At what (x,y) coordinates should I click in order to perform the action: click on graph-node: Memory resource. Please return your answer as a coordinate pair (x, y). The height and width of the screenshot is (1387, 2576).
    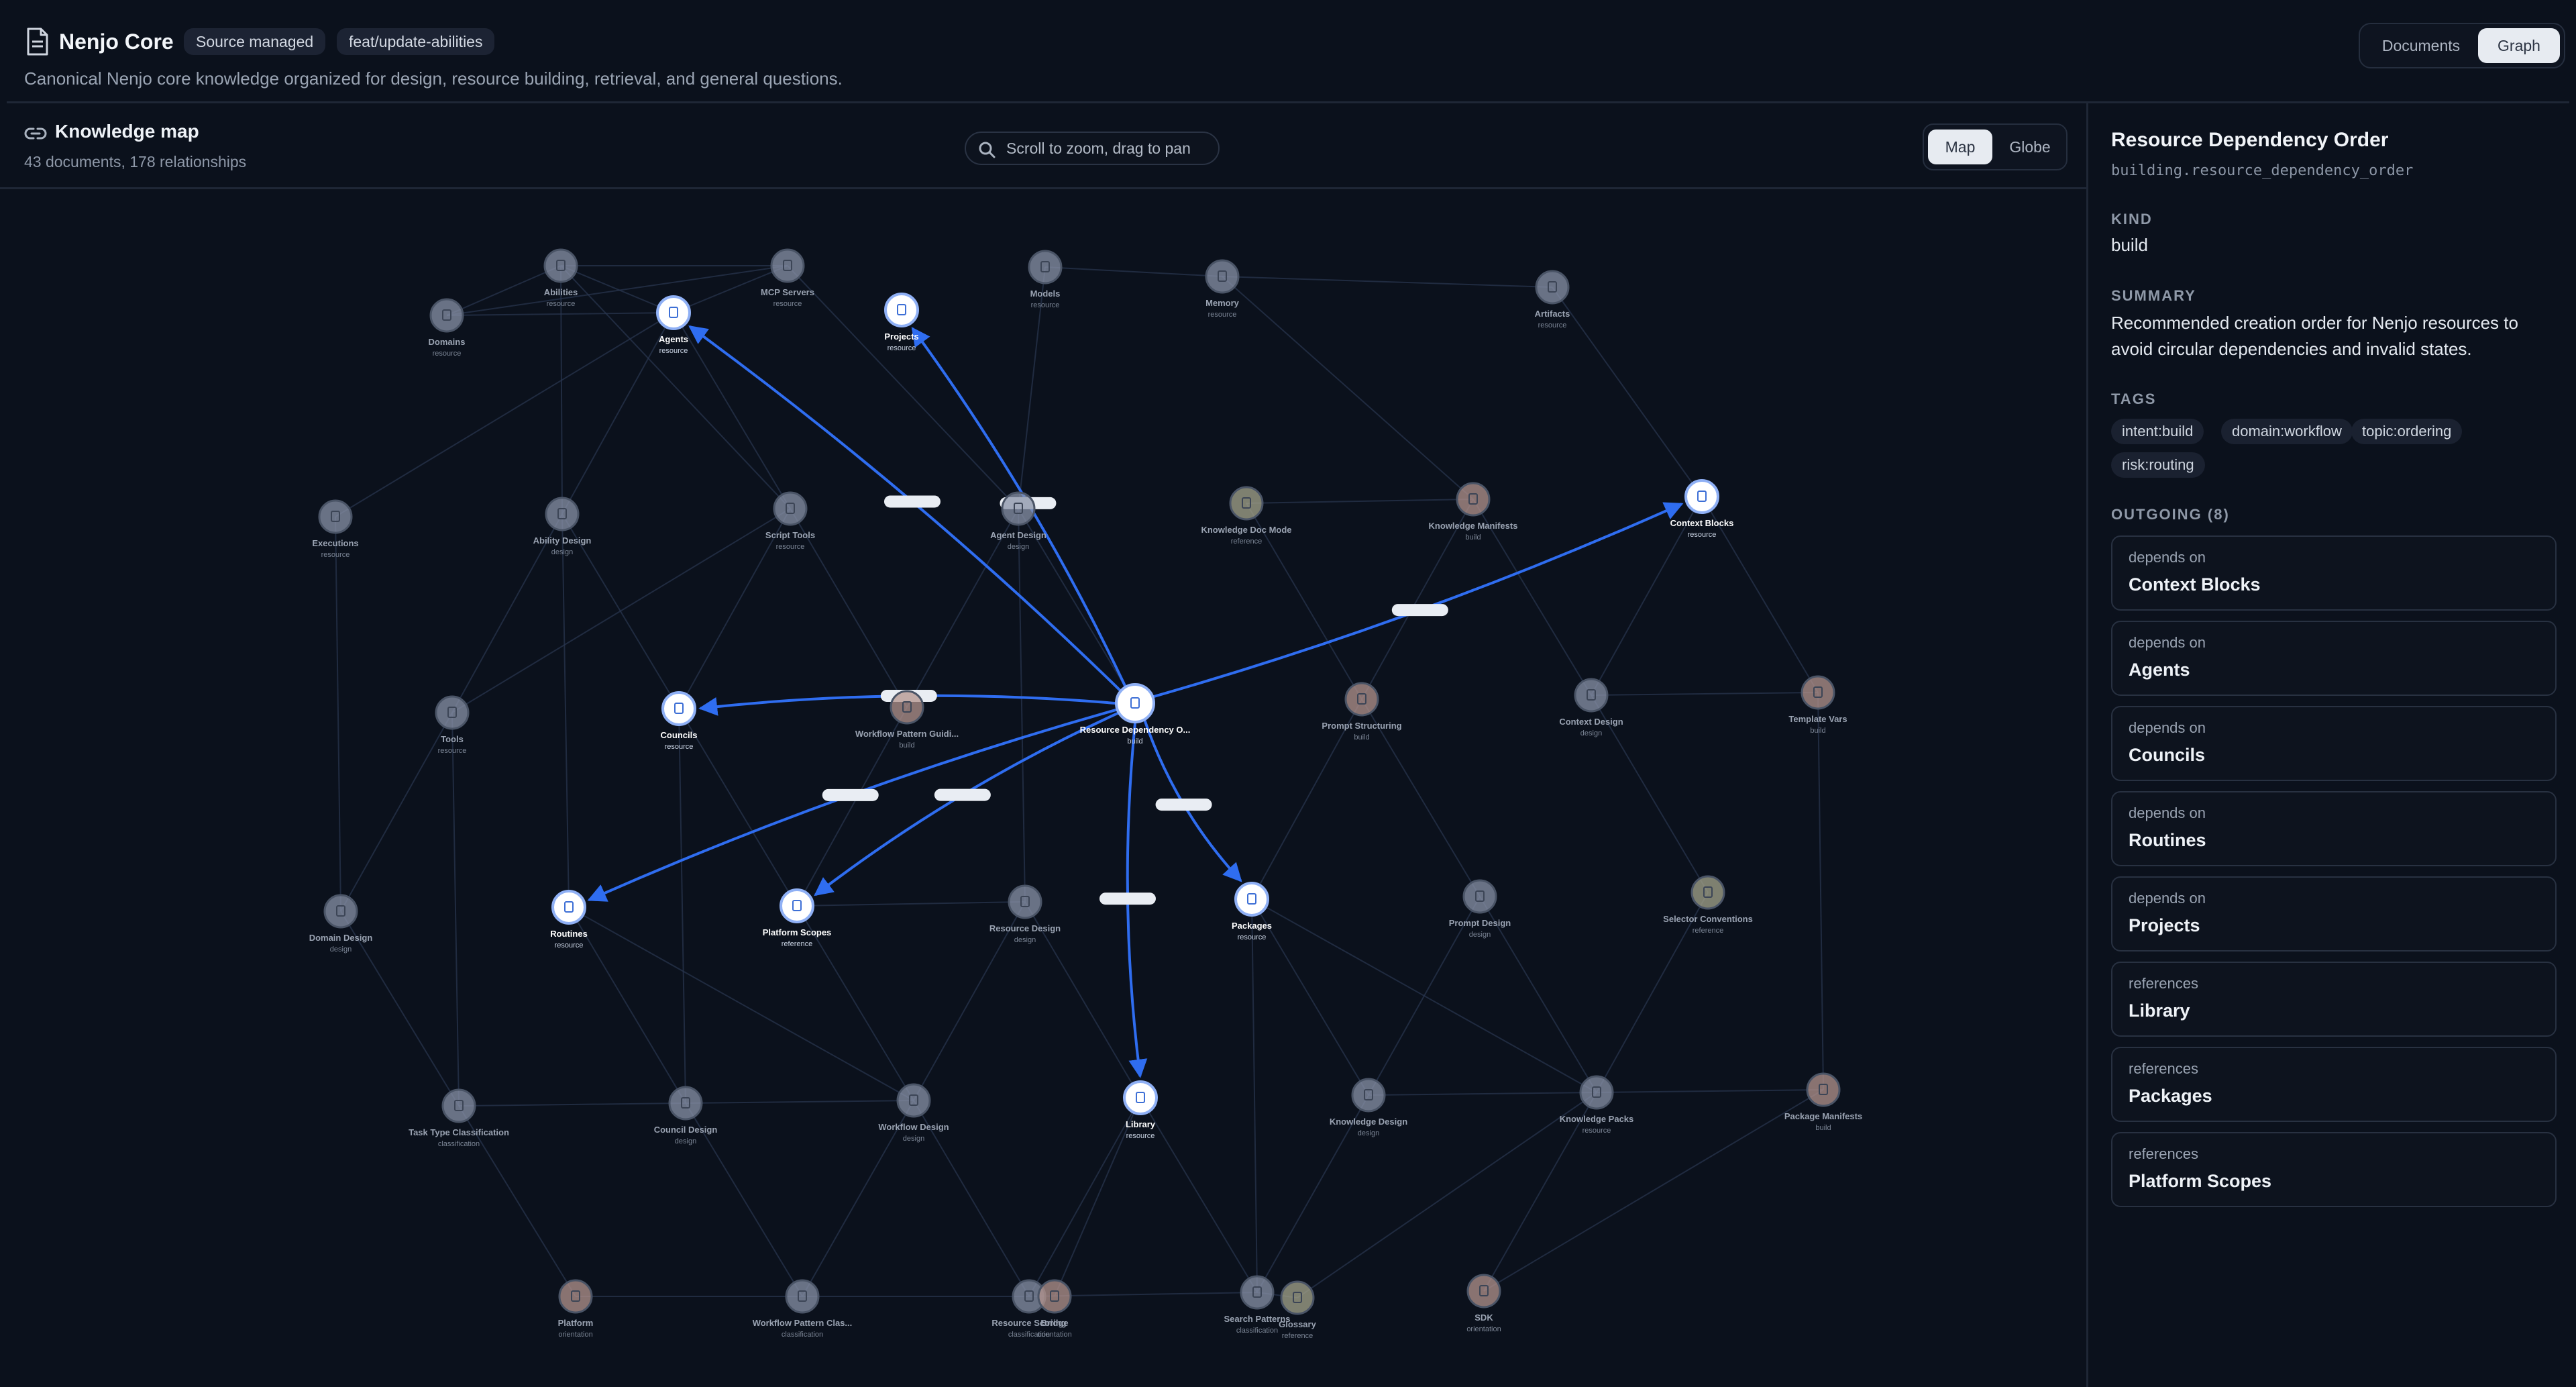
    Looking at the image, I should click on (1222, 289).